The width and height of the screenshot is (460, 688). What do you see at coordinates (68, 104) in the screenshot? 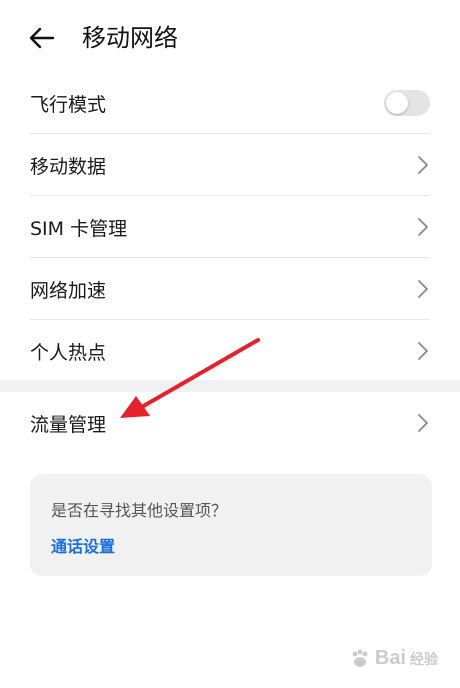
I see `airplane-mode-label: 飞行模式` at bounding box center [68, 104].